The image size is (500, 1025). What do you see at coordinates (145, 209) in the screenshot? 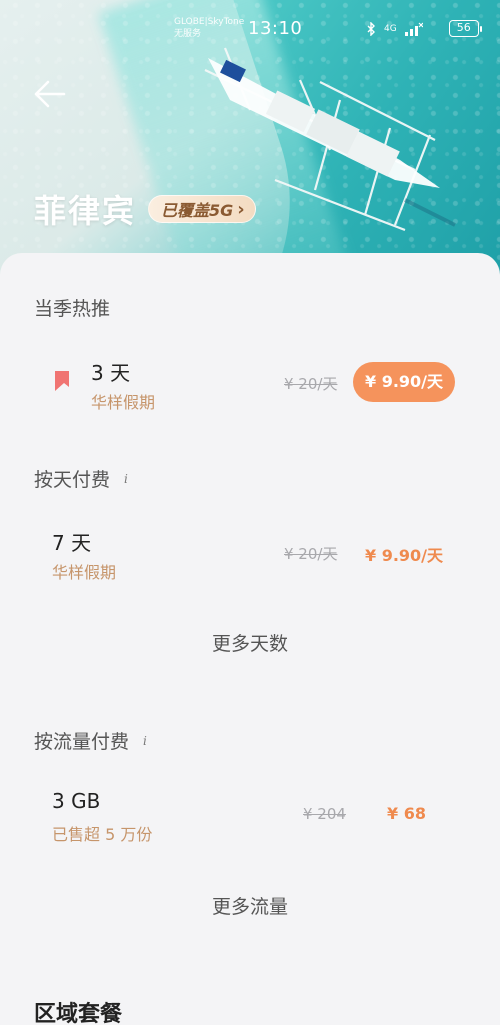
I see `country-header: 菲律宾 已覆盖5G ›` at bounding box center [145, 209].